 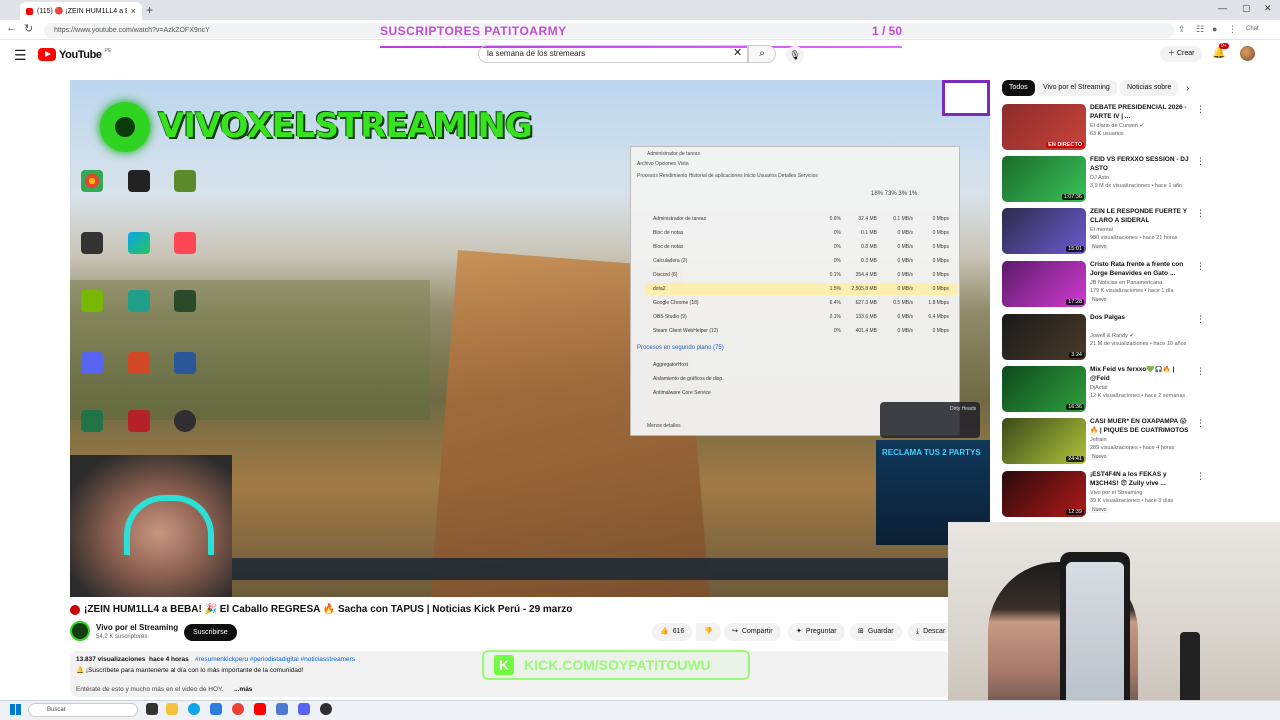 What do you see at coordinates (1099, 178) in the screenshot?
I see `recommended-channel: DJ Asto` at bounding box center [1099, 178].